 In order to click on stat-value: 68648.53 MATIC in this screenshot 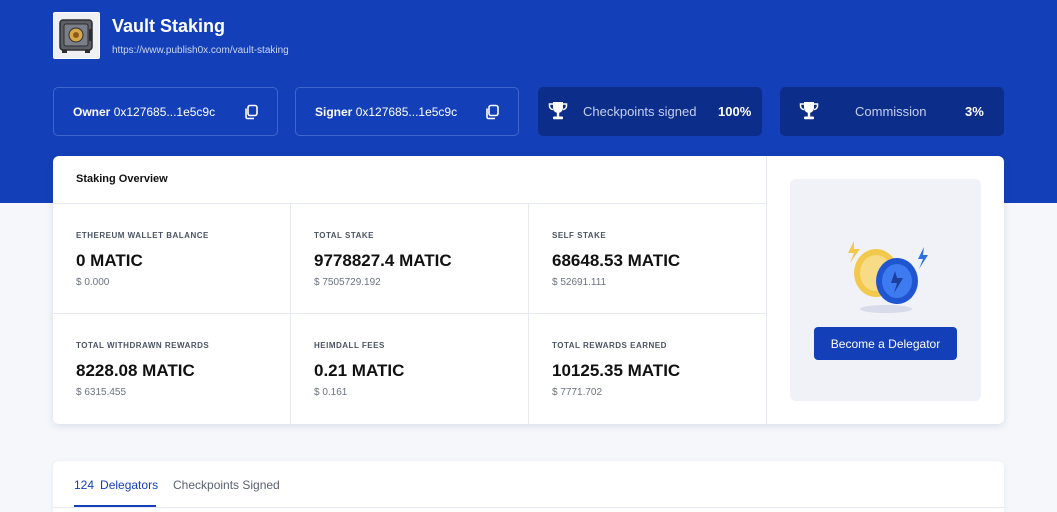, I will do `click(616, 260)`.